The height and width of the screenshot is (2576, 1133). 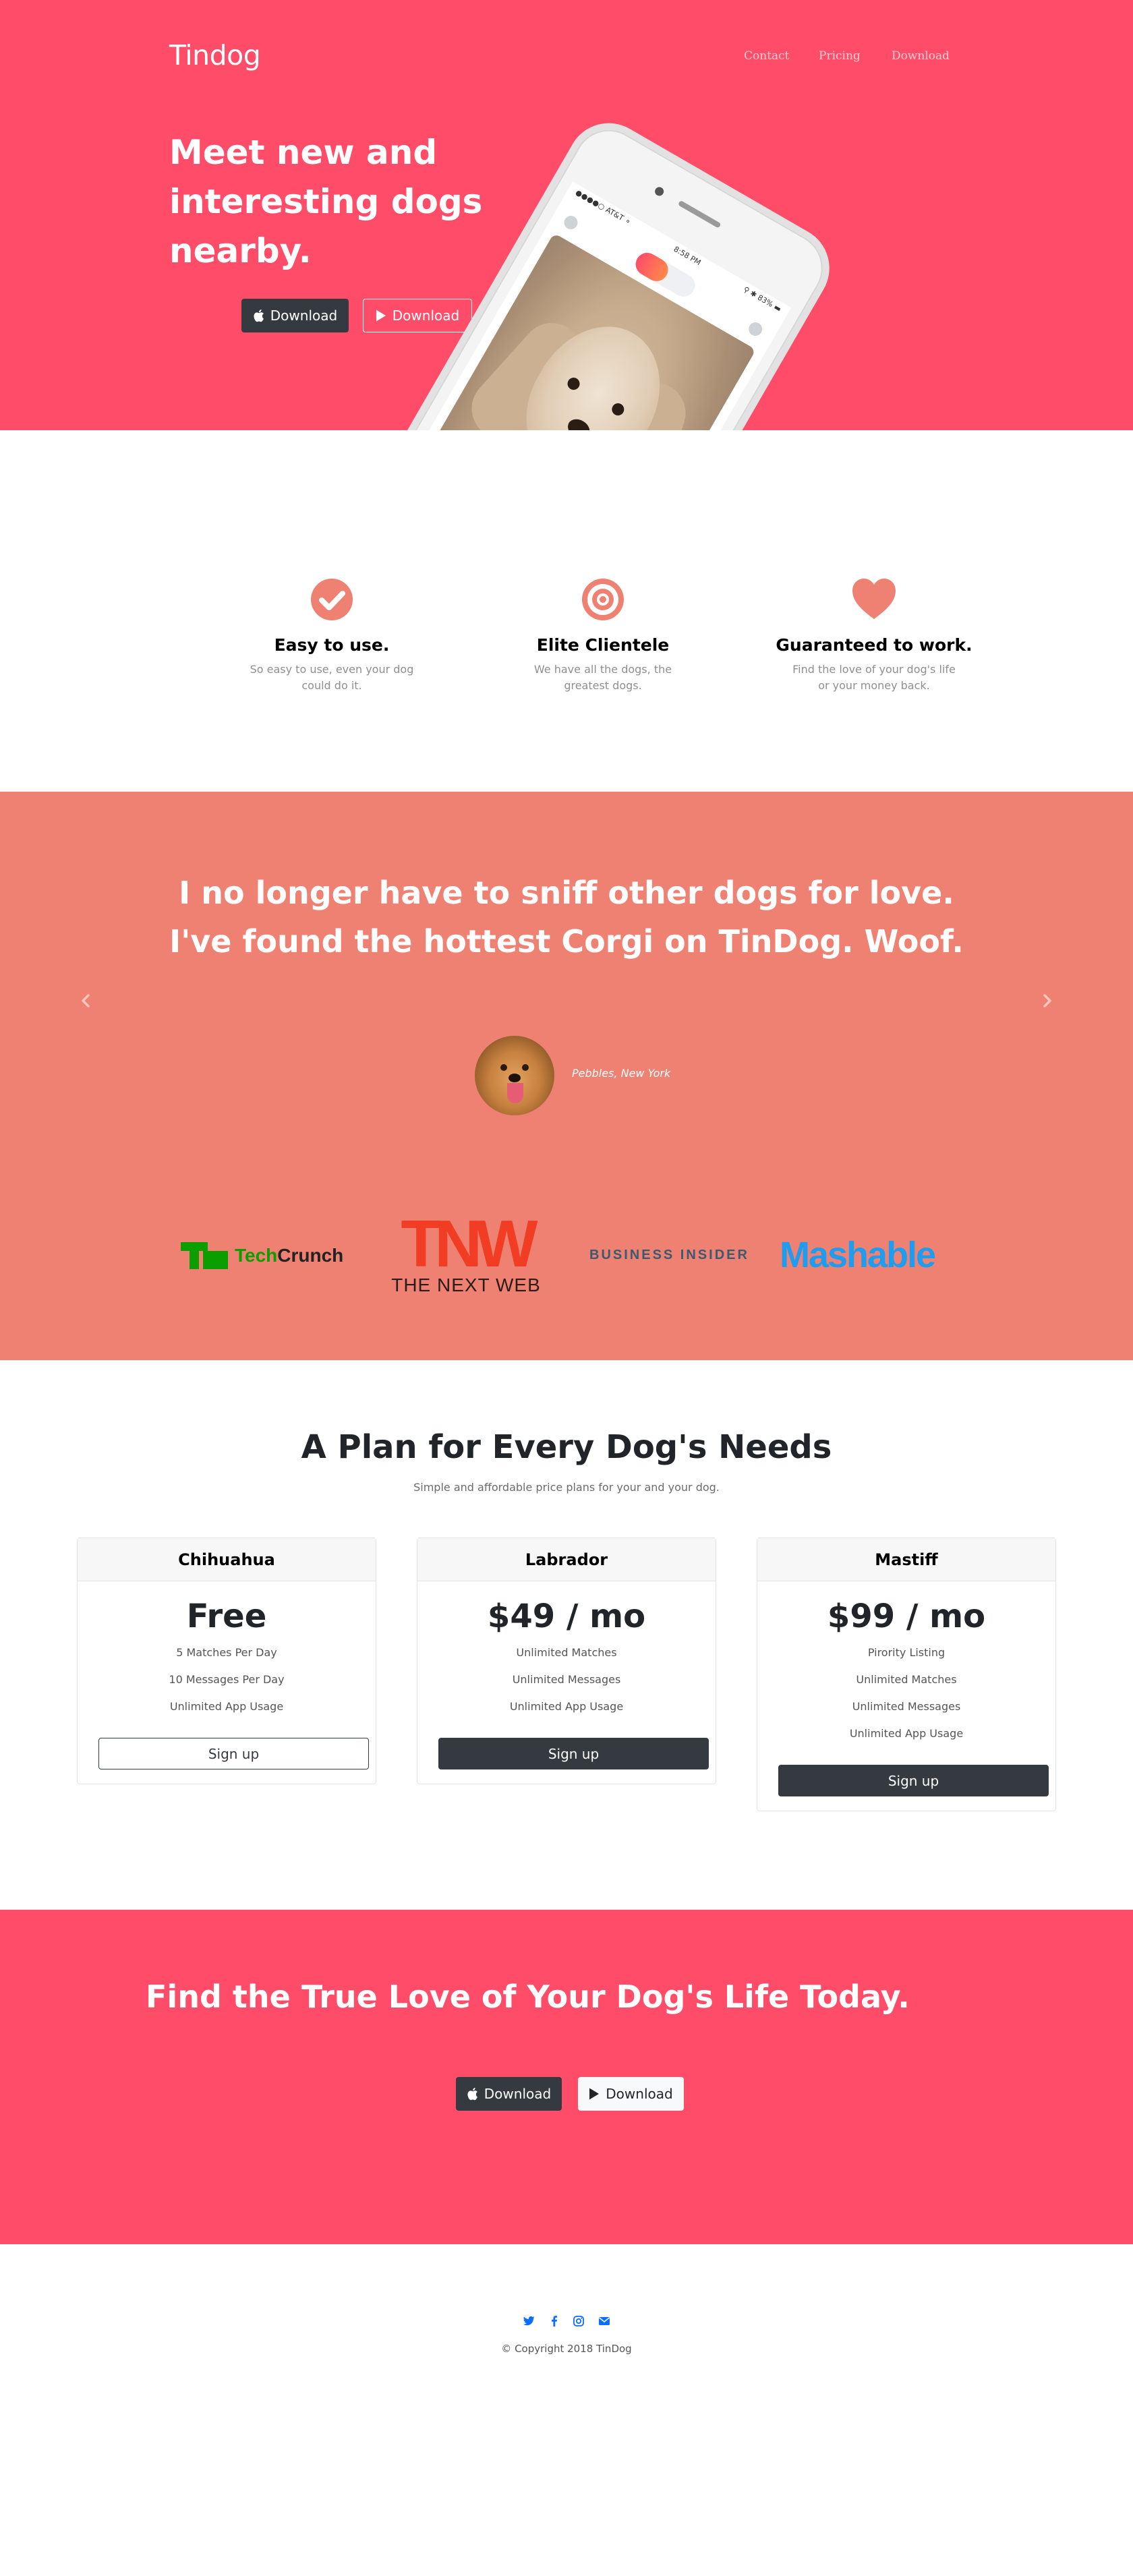 What do you see at coordinates (304, 316) in the screenshot?
I see `hero-apple-download-label: Download` at bounding box center [304, 316].